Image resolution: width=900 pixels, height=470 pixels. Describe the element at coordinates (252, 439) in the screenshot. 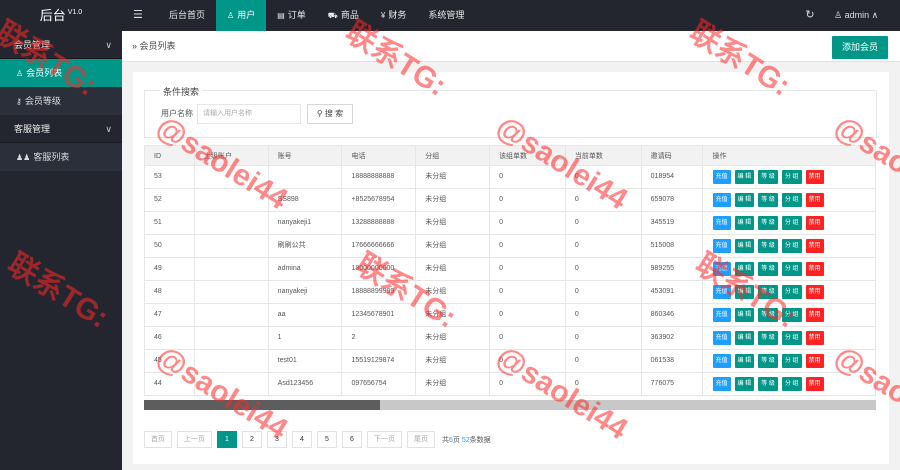

I see `pager-page: 2` at that location.